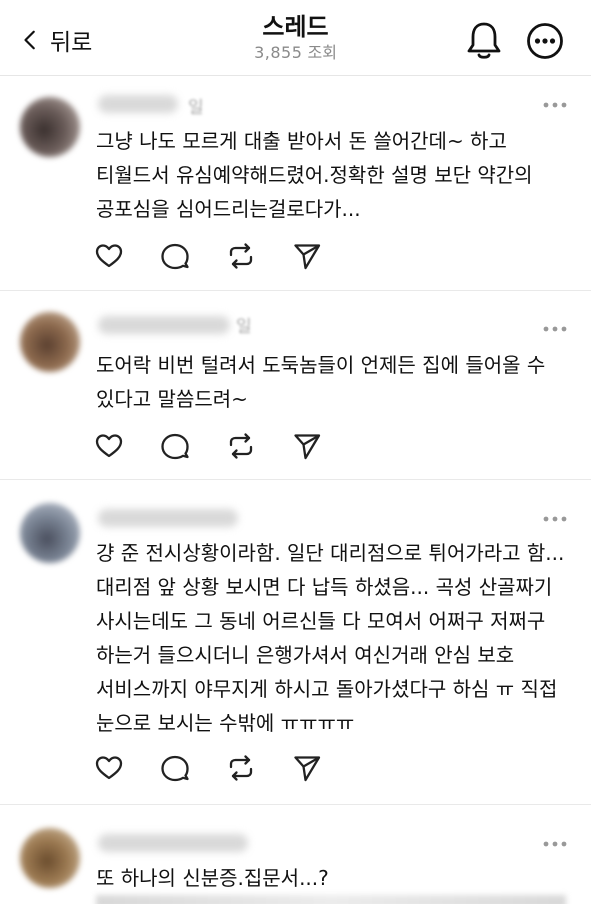 The width and height of the screenshot is (591, 904). Describe the element at coordinates (484, 40) in the screenshot. I see `bell-icon` at that location.